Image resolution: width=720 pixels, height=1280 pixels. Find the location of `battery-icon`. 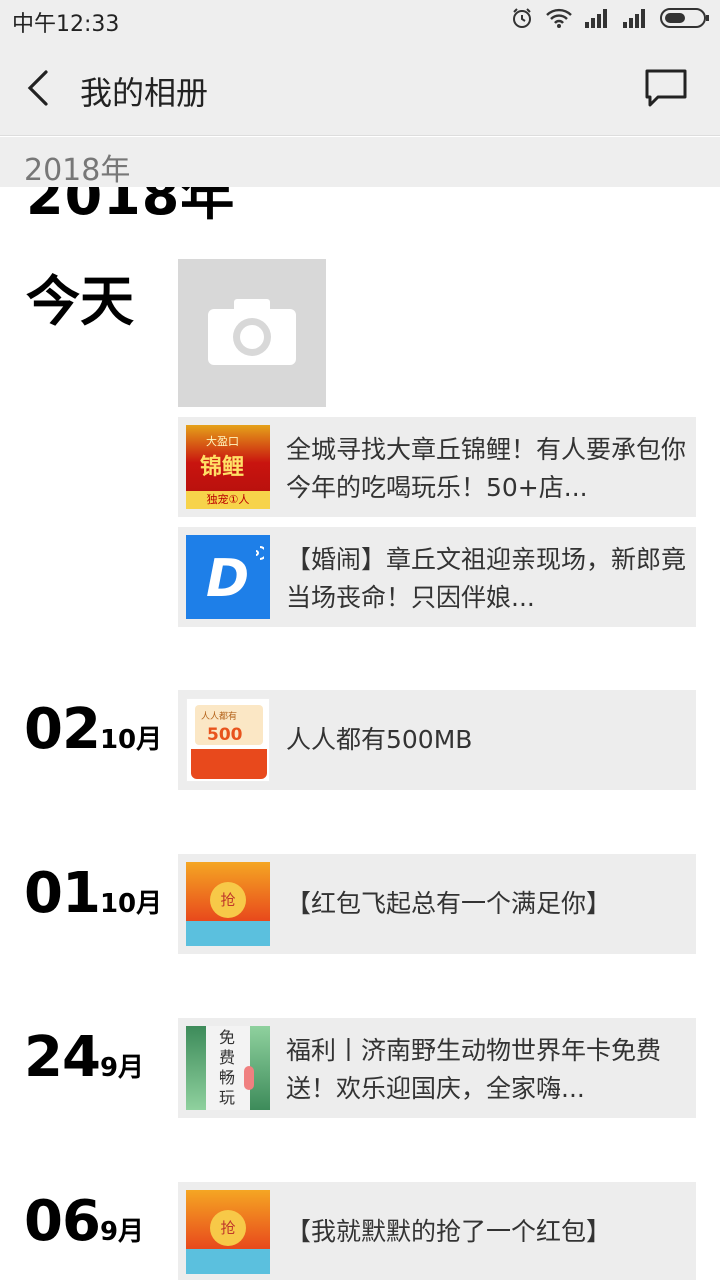

battery-icon is located at coordinates (685, 20).